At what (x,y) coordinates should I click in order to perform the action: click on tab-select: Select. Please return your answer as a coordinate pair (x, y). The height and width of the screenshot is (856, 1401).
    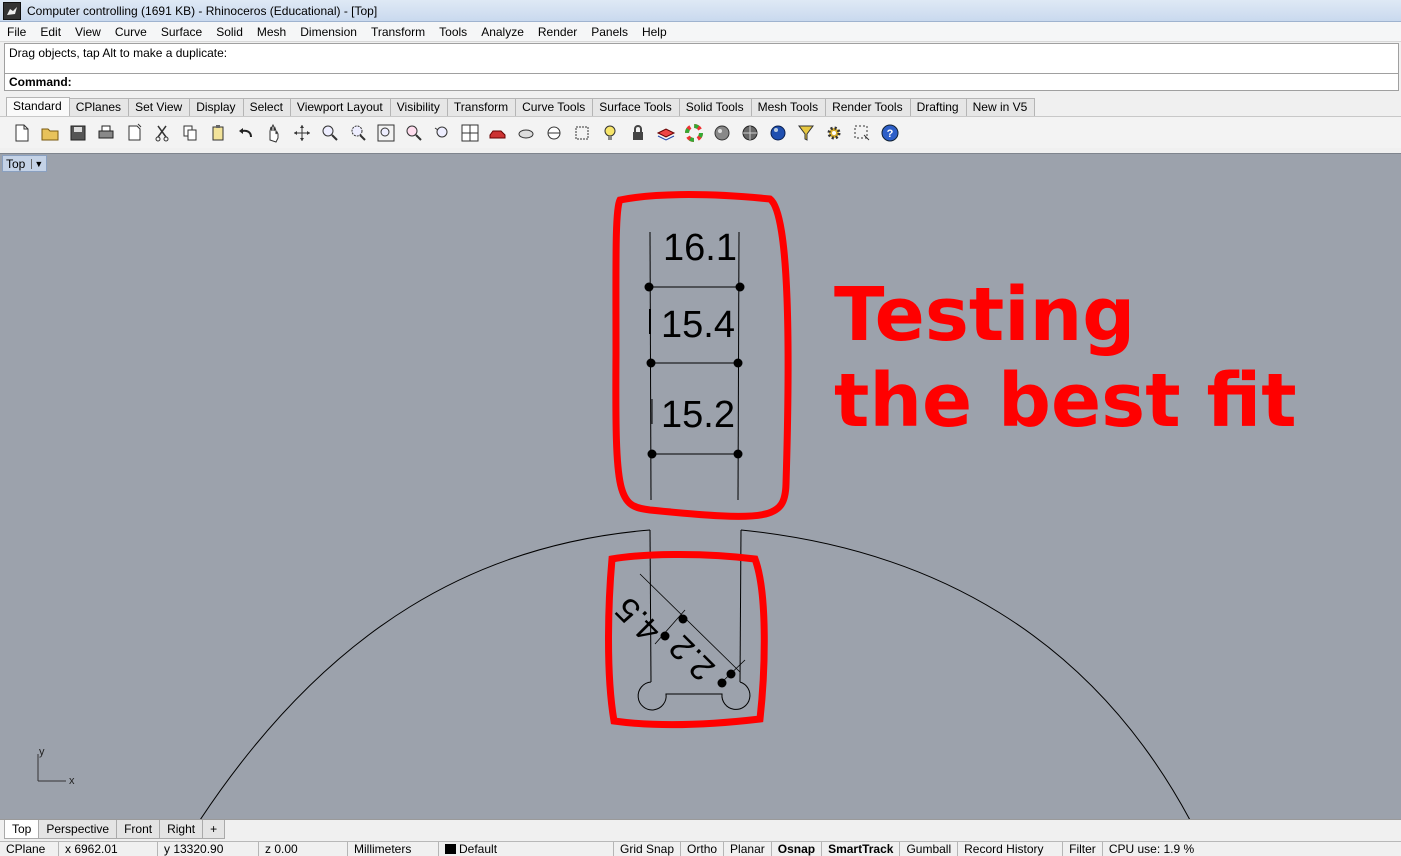
    Looking at the image, I should click on (266, 107).